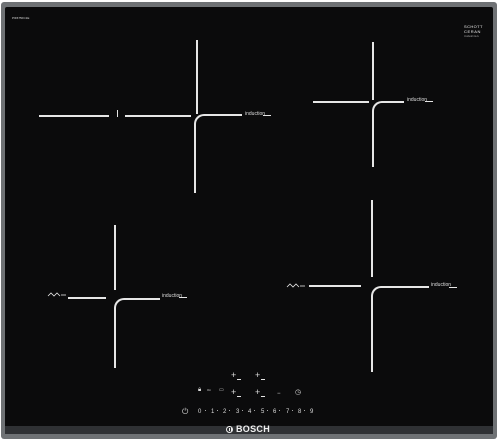 The image size is (500, 441). I want to click on zone-selector-bottom-left: +, so click(233, 392).